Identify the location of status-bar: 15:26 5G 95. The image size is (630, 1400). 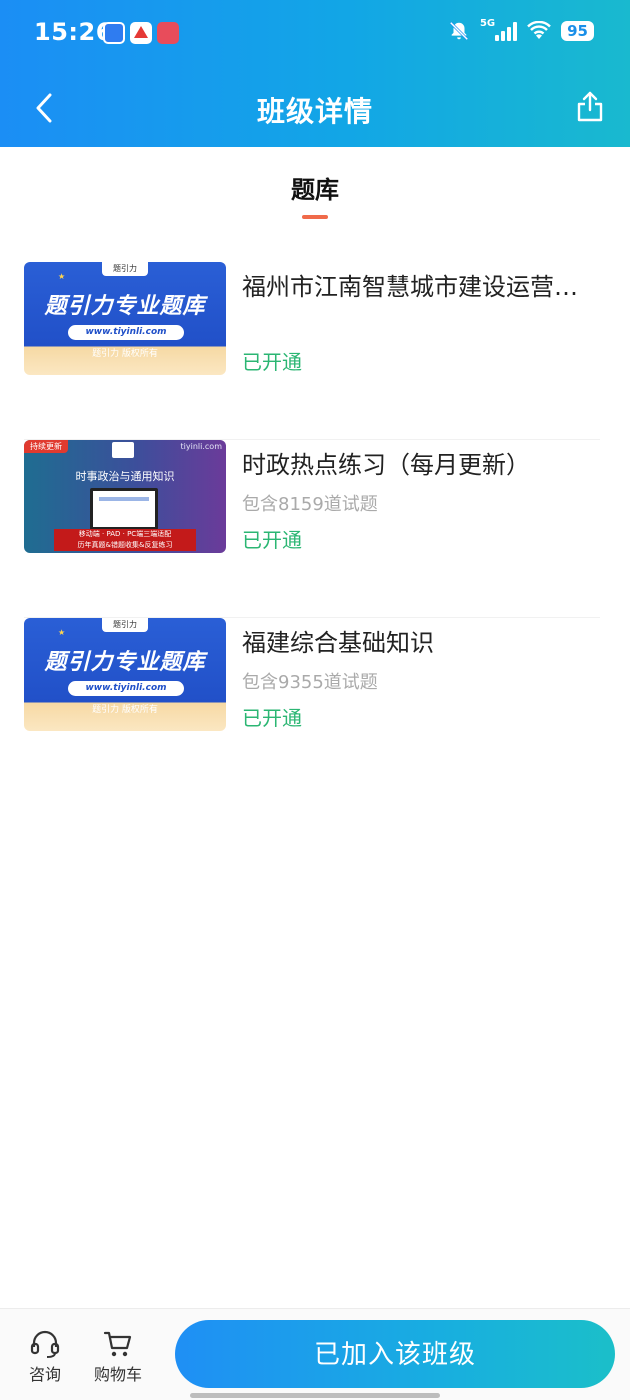
(315, 35).